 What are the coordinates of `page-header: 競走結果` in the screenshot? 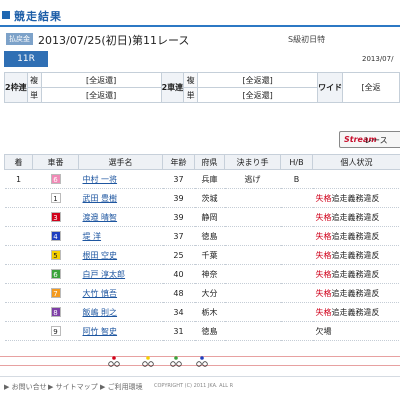 It's located at (200, 15).